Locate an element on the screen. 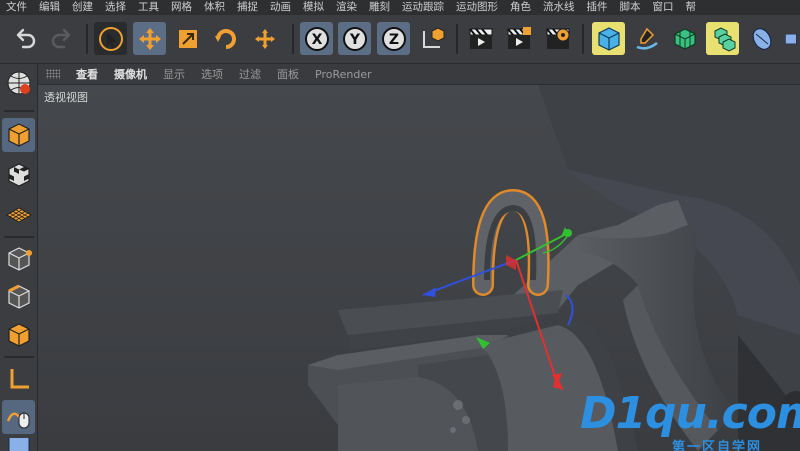 This screenshot has height=451, width=800. model-mode-button is located at coordinates (18, 135).